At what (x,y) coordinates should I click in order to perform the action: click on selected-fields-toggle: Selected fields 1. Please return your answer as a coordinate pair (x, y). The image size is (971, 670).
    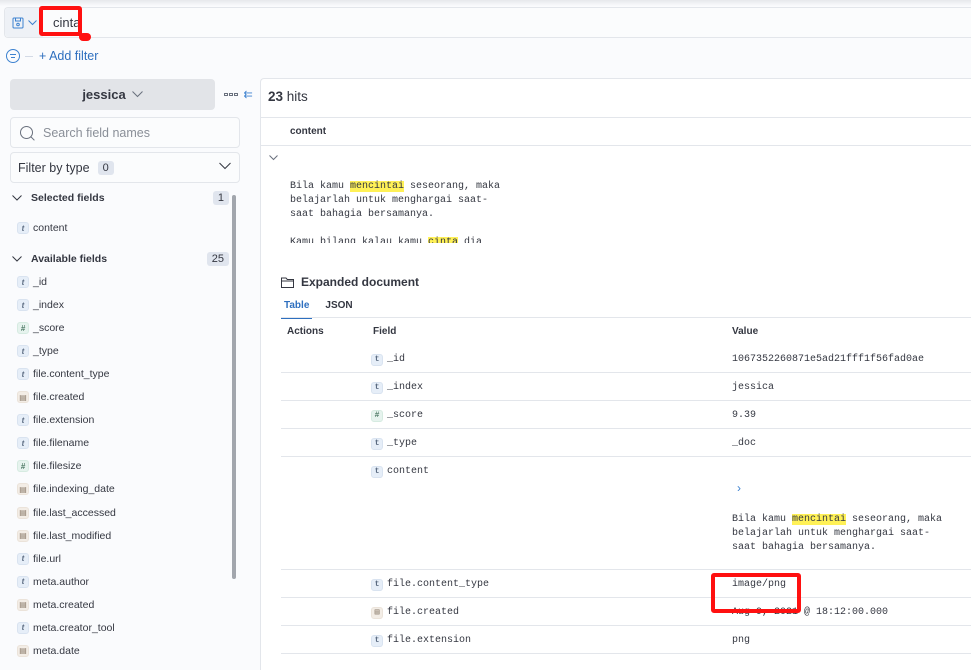
    Looking at the image, I should click on (120, 198).